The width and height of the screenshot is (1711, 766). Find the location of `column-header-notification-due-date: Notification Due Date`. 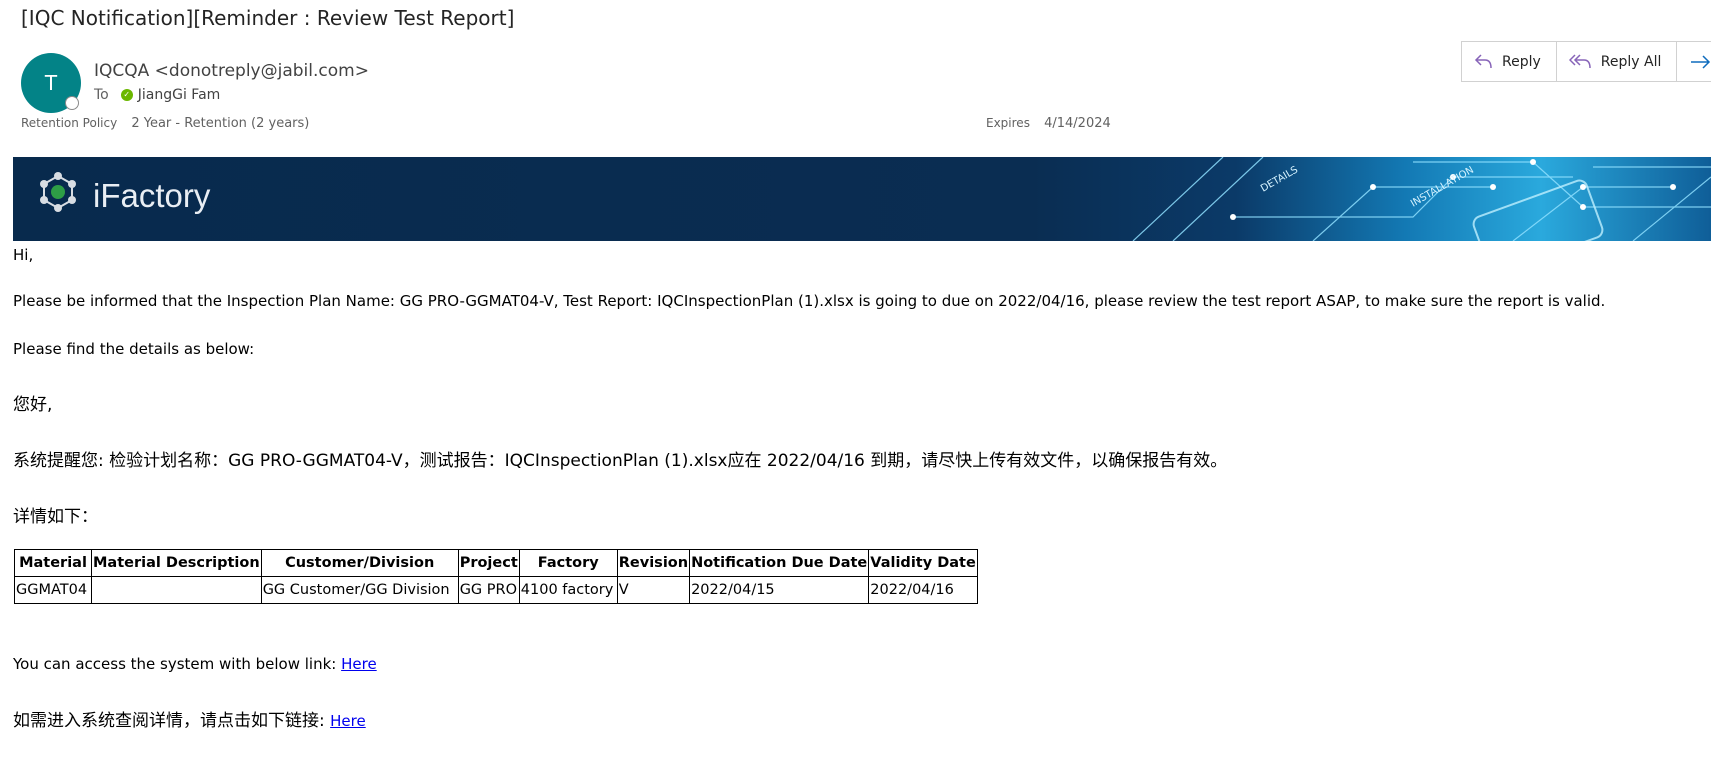

column-header-notification-due-date: Notification Due Date is located at coordinates (779, 563).